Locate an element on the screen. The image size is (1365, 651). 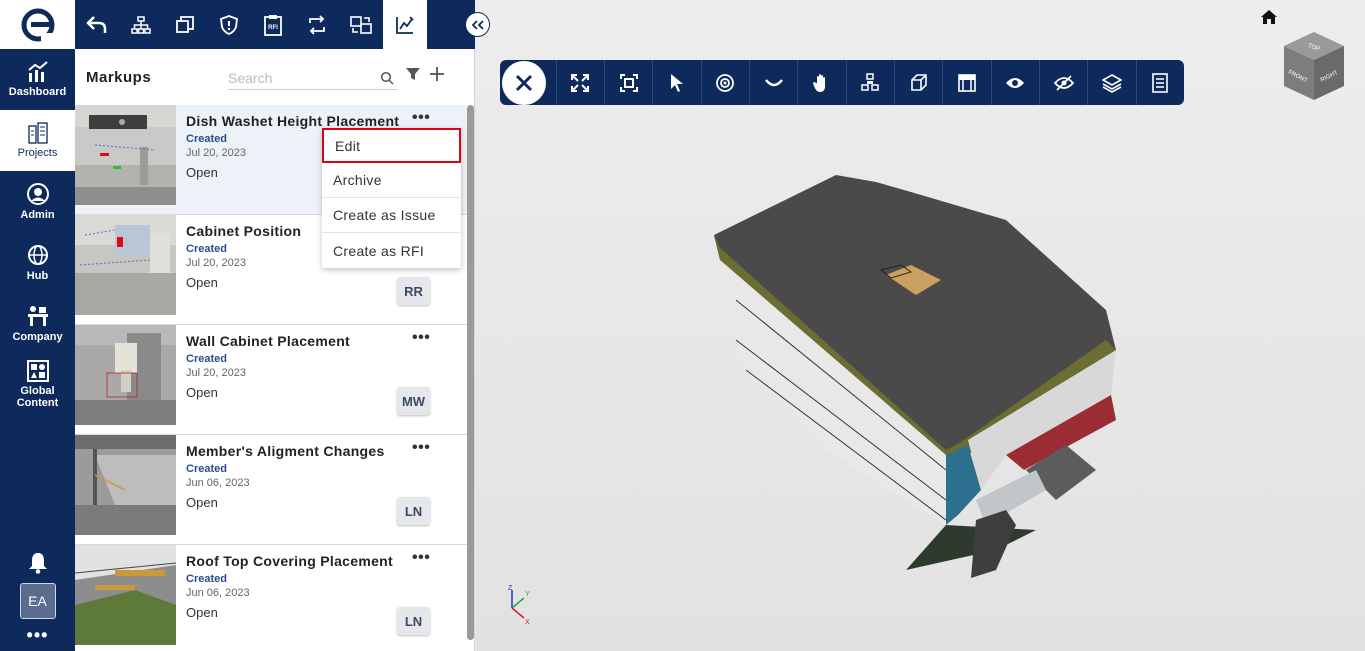
layers-visibility-button is located at coordinates (1111, 82).